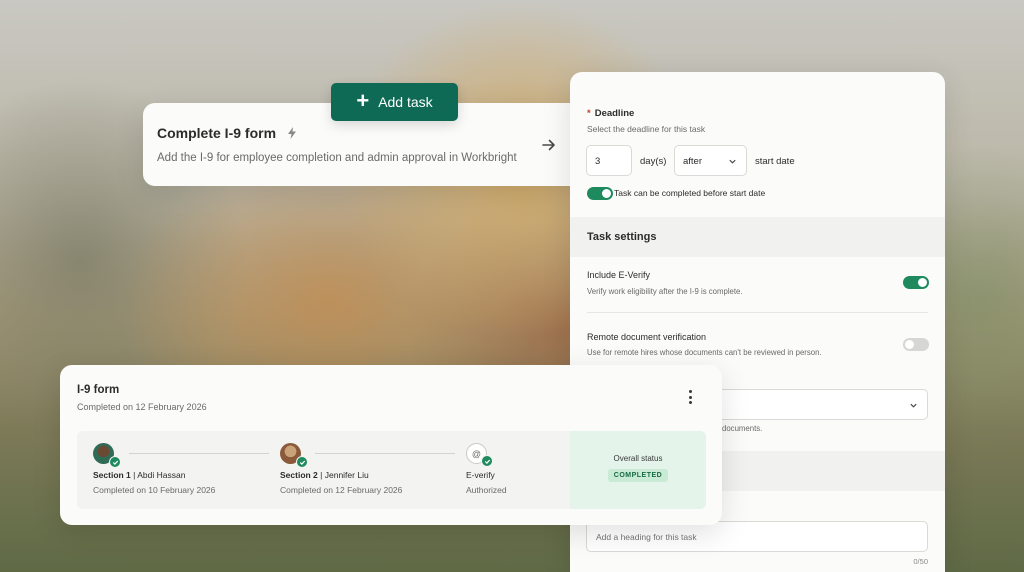 The height and width of the screenshot is (572, 1024). Describe the element at coordinates (480, 475) in the screenshot. I see `step-section: E-verify` at that location.